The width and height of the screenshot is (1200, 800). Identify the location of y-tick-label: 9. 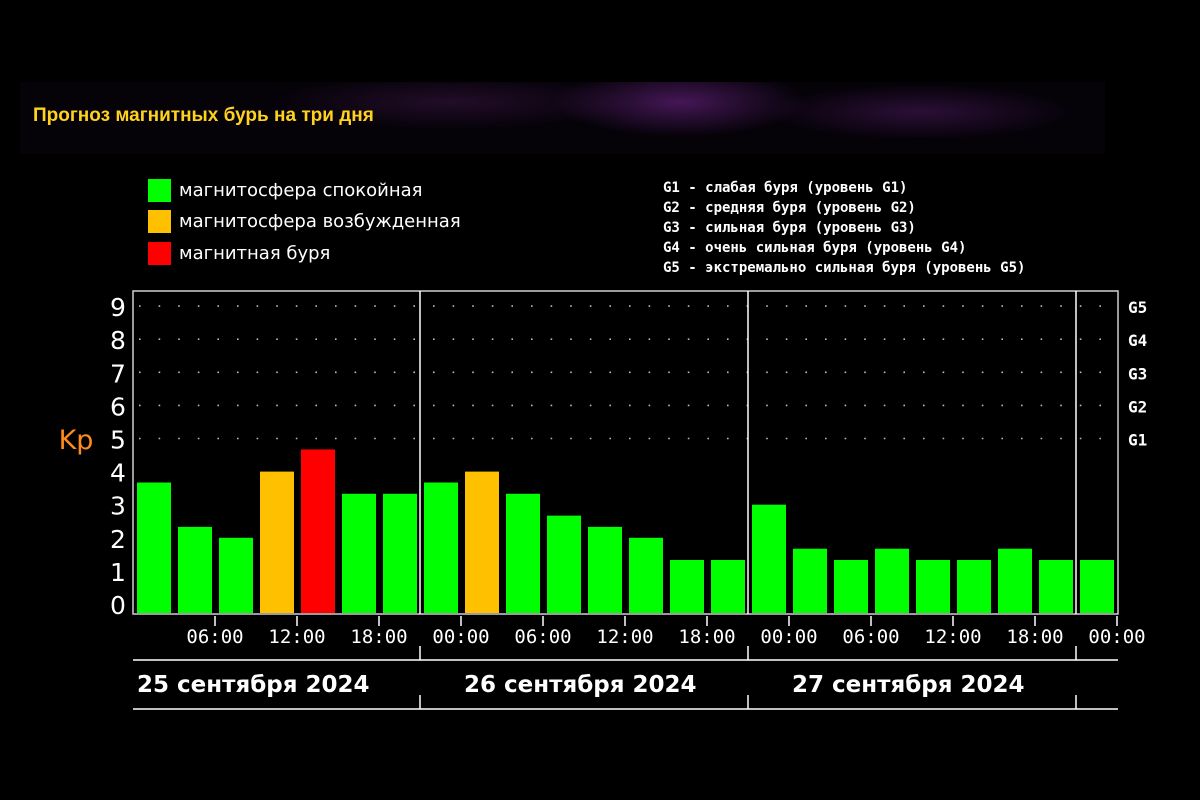
(118, 307).